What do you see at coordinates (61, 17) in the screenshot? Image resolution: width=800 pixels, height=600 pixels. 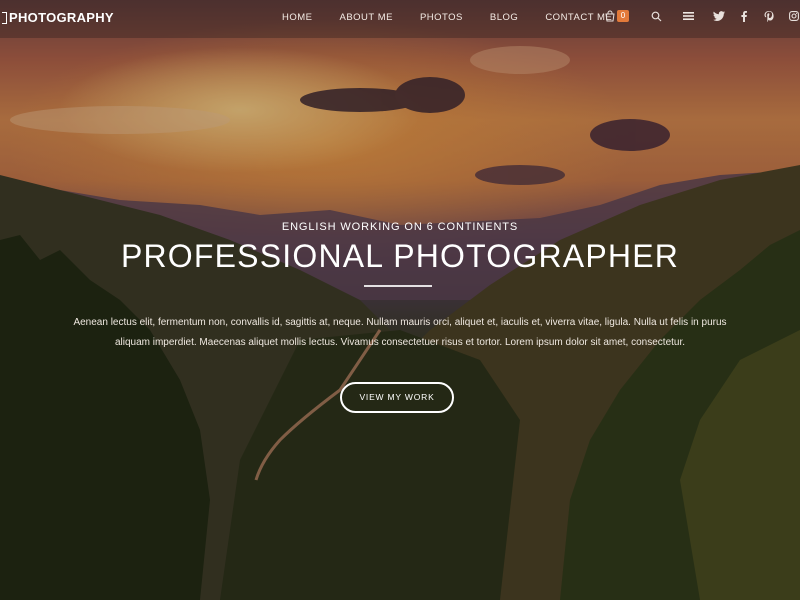 I see `logo-text: PHOTOGRAPHY` at bounding box center [61, 17].